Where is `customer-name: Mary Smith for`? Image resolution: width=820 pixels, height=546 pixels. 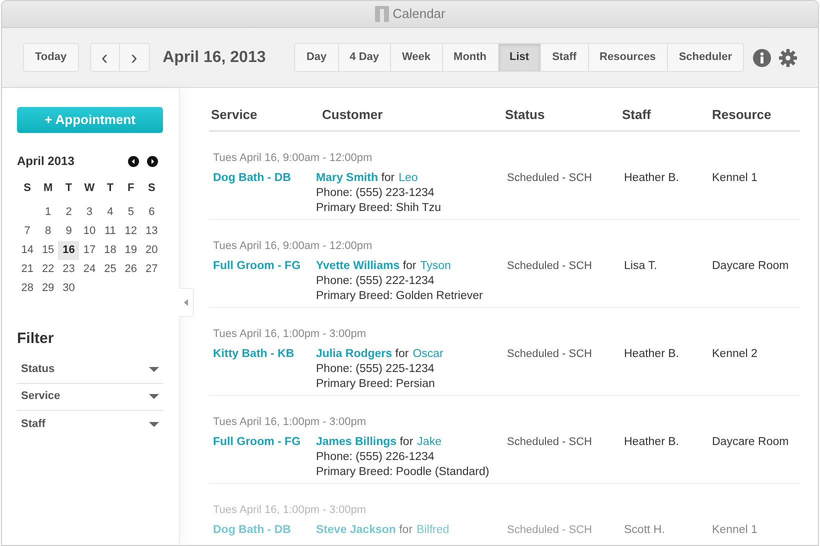
customer-name: Mary Smith for is located at coordinates (355, 178).